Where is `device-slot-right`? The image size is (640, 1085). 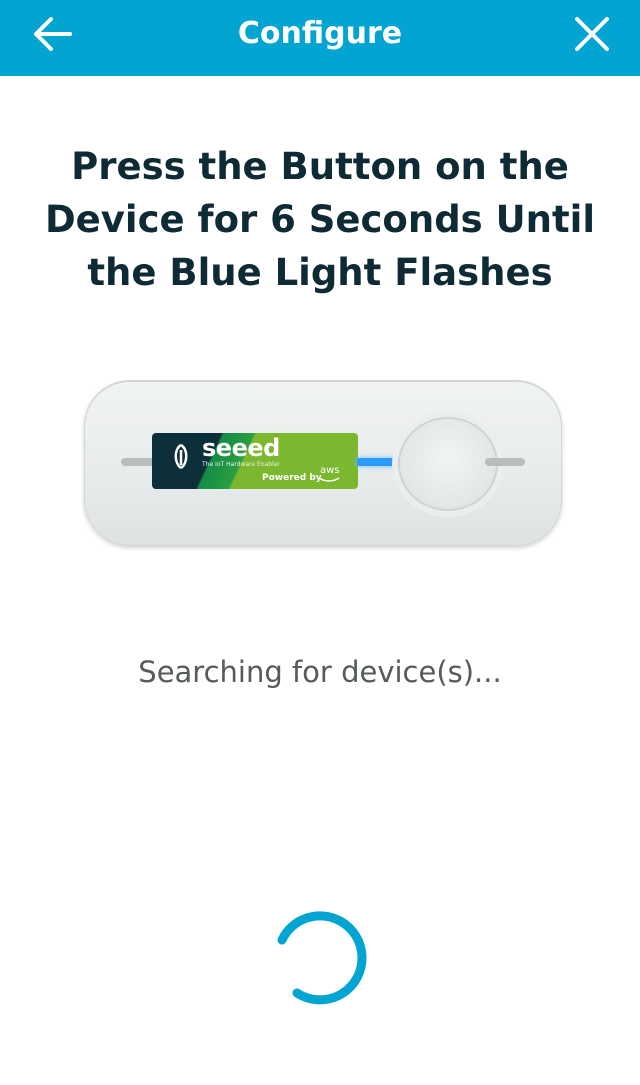 device-slot-right is located at coordinates (505, 462).